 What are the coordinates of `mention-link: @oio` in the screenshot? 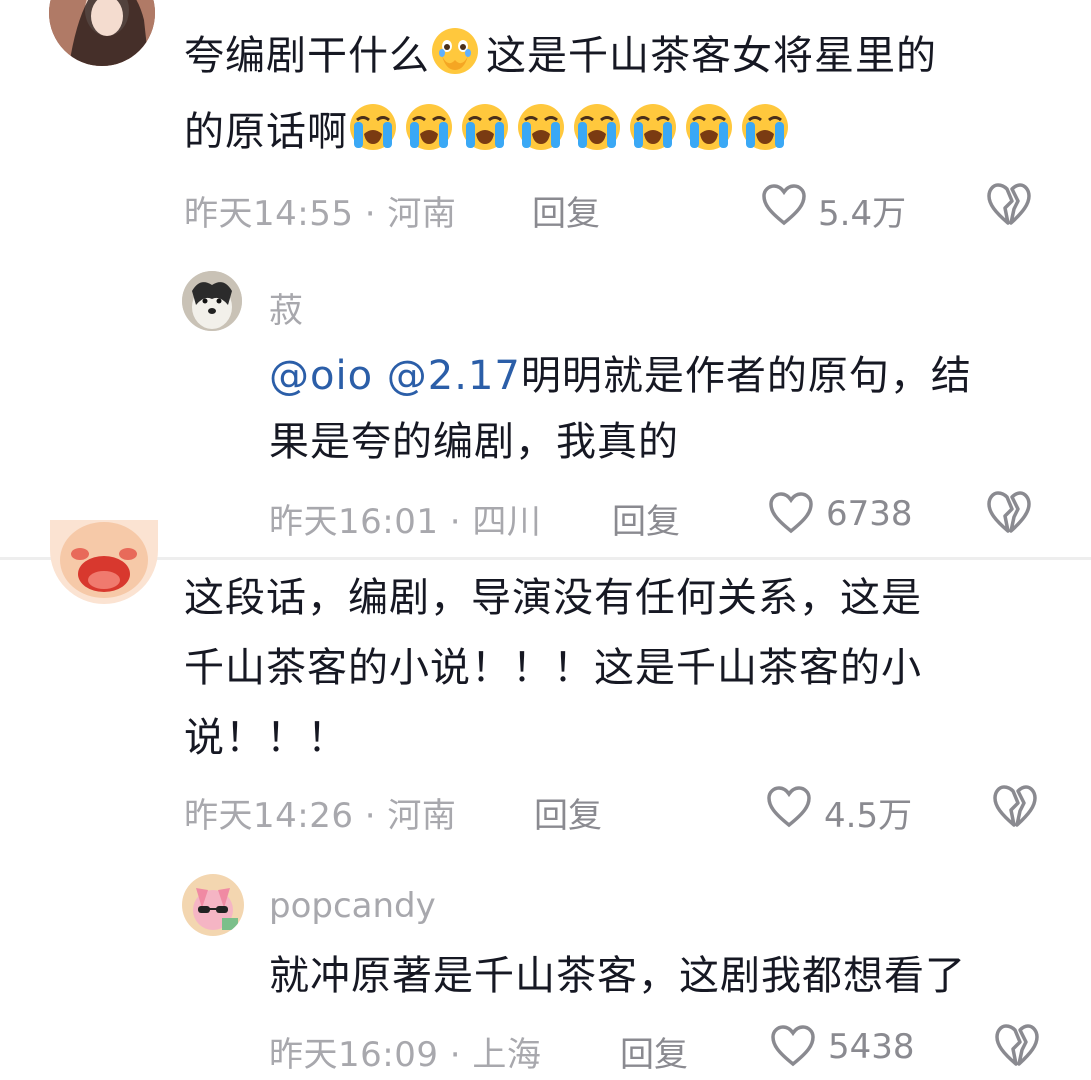 It's located at (321, 376).